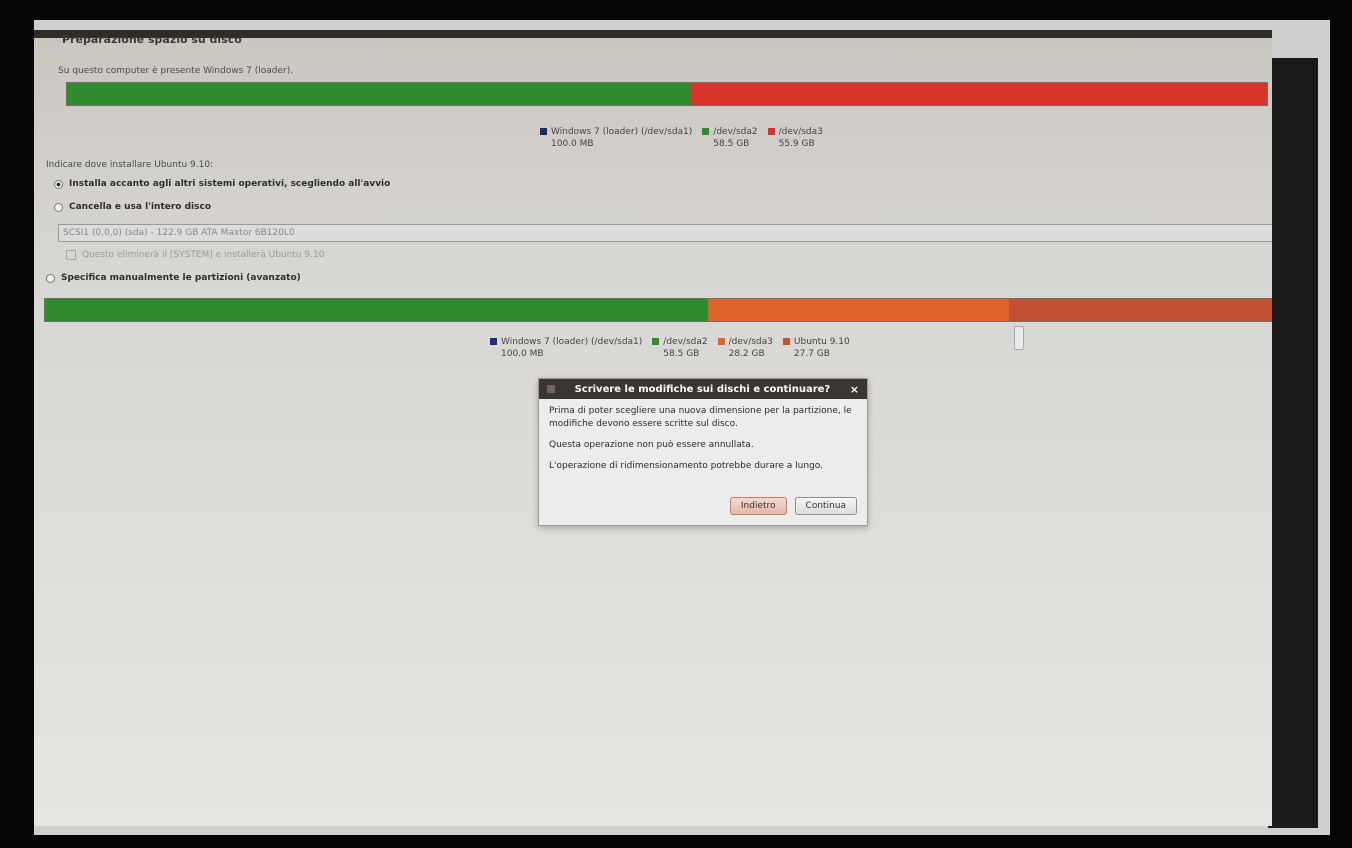 Image resolution: width=1352 pixels, height=848 pixels. Describe the element at coordinates (816, 348) in the screenshot. I see `legend-item: Ubuntu 9.10 27.7 GB` at that location.